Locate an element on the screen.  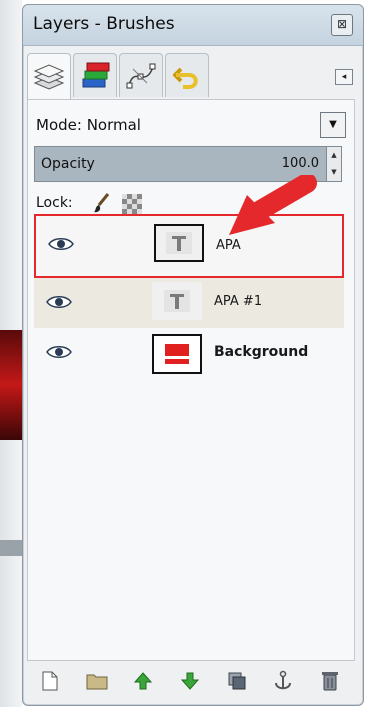
layer-row-background: Background is located at coordinates (189, 353).